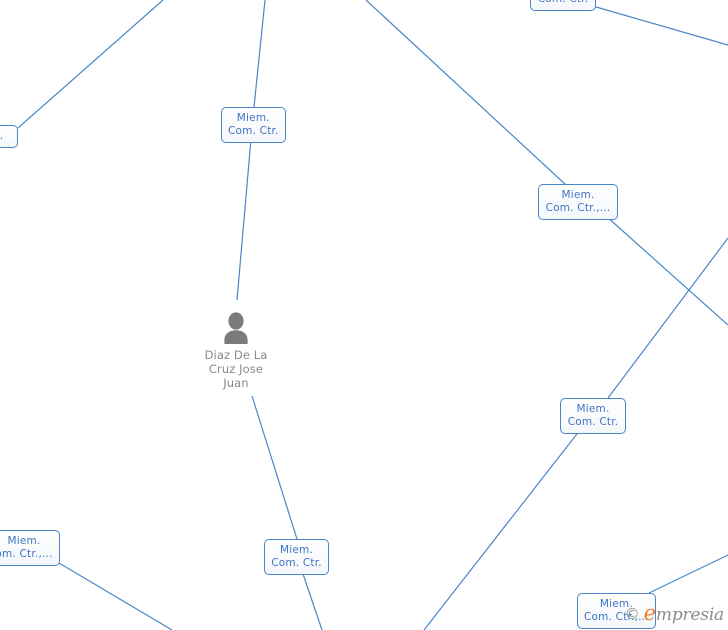 This screenshot has width=728, height=630. Describe the element at coordinates (236, 328) in the screenshot. I see `person-avatar-icon` at that location.